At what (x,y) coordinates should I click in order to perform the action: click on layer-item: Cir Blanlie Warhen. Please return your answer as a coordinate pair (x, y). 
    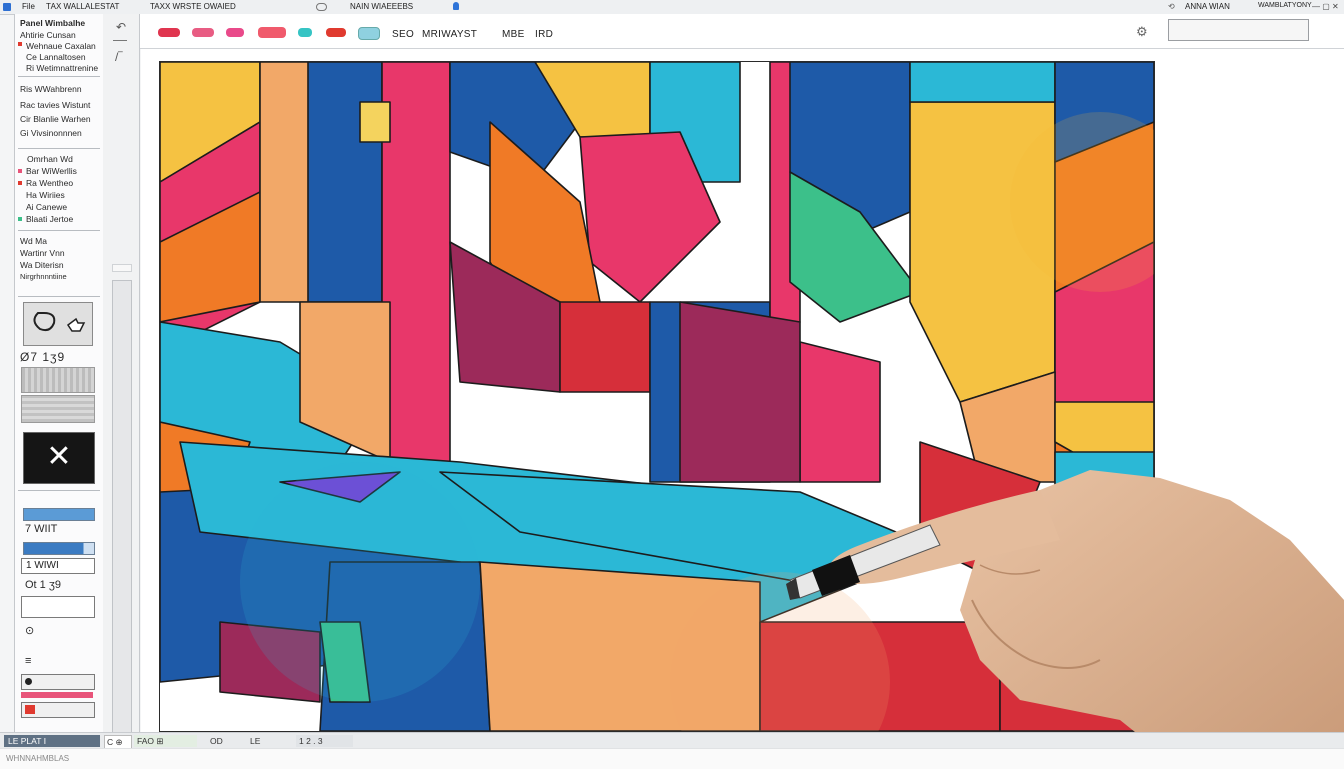
    Looking at the image, I should click on (55, 119).